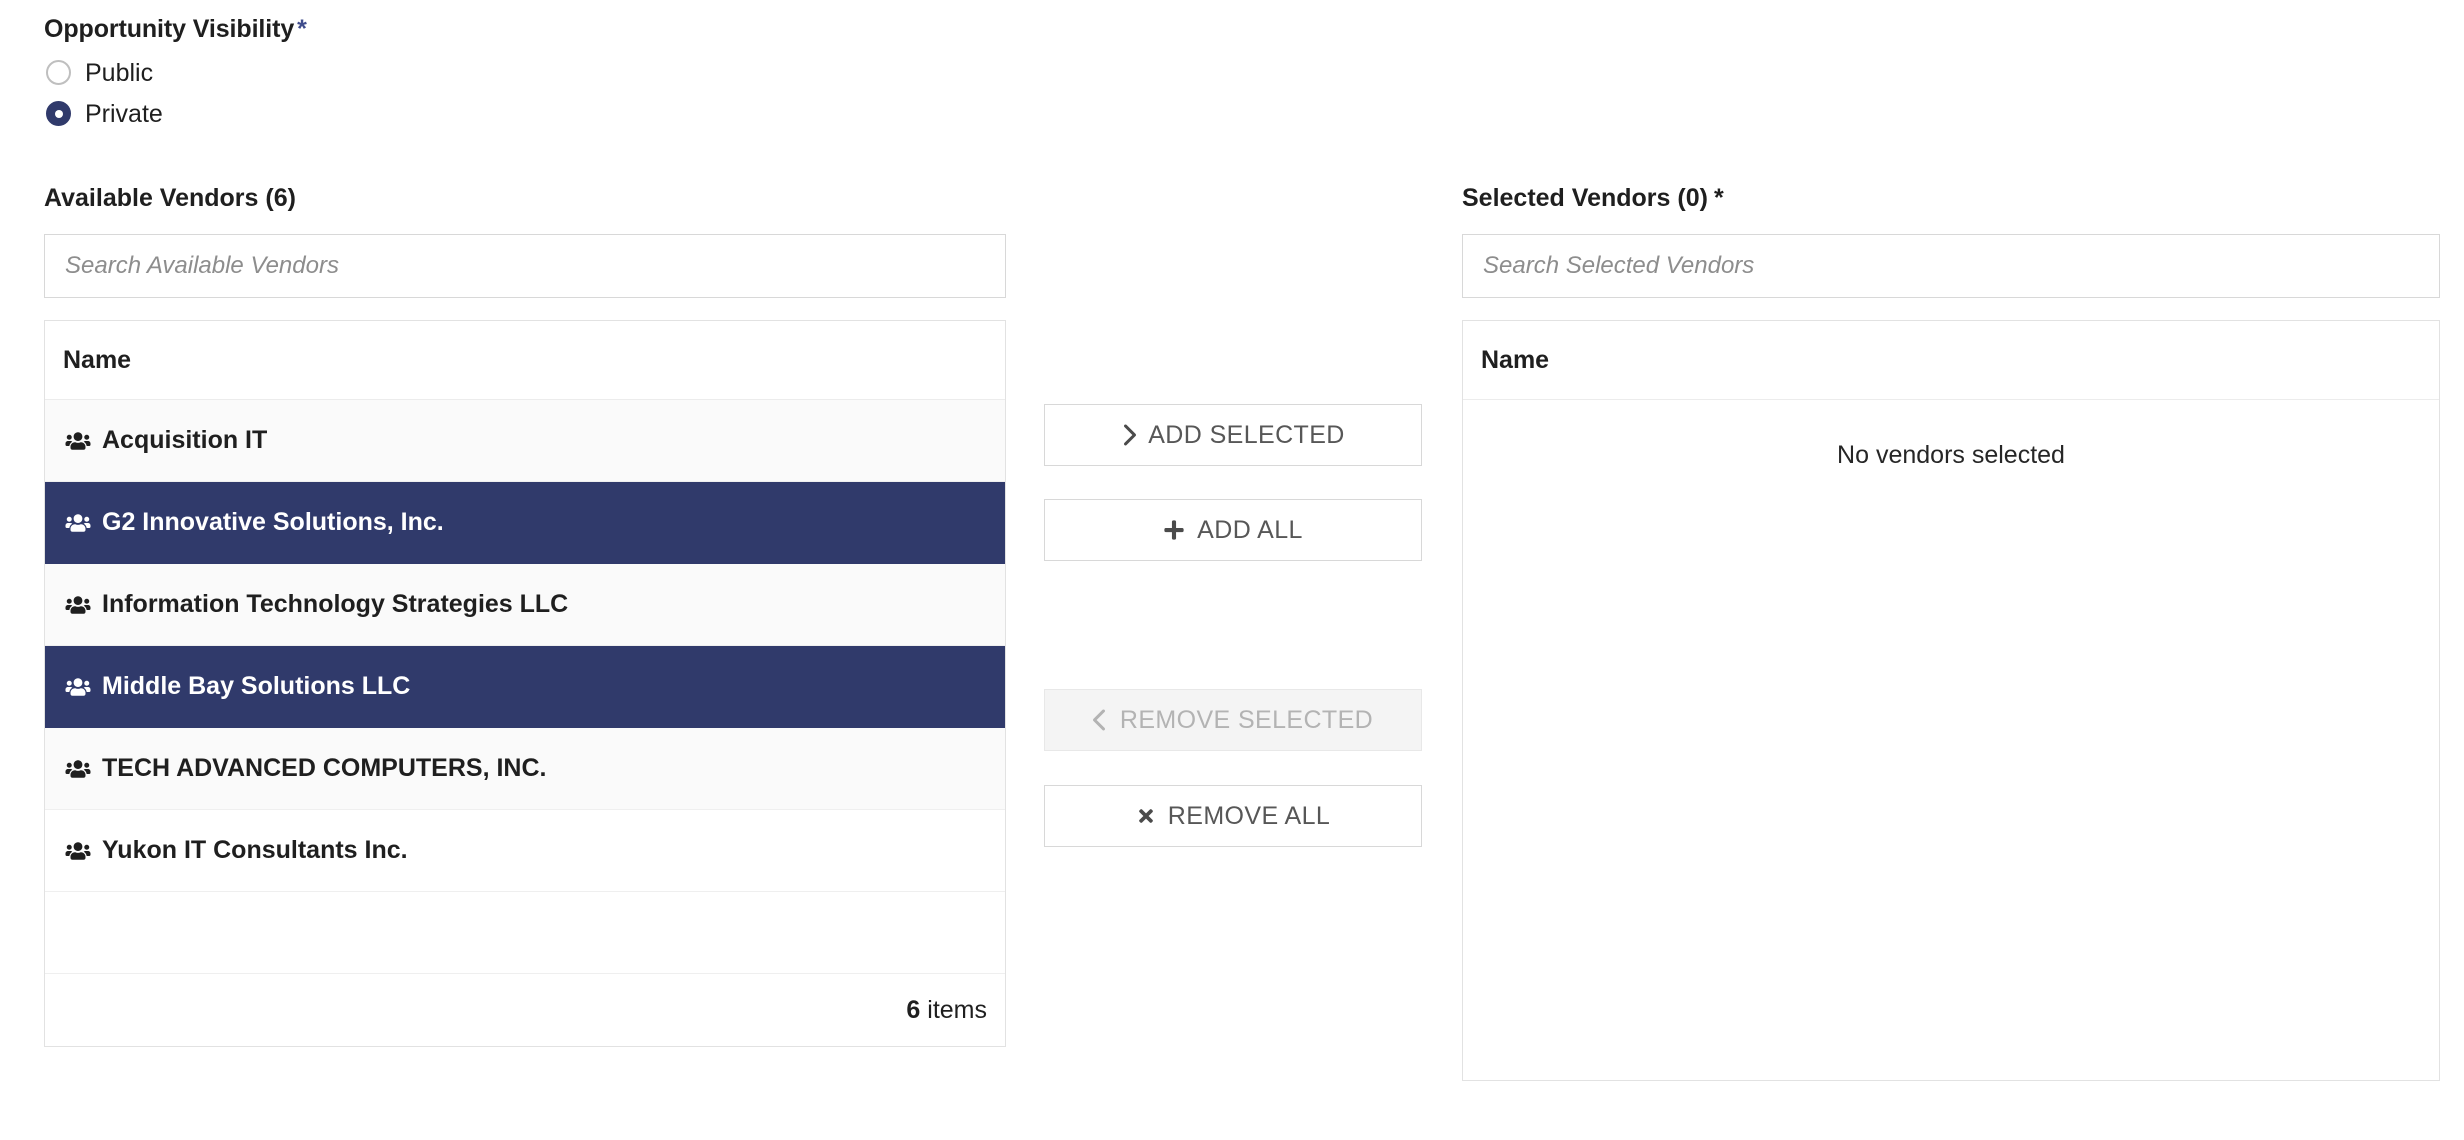 The width and height of the screenshot is (2464, 1140). Describe the element at coordinates (1249, 815) in the screenshot. I see `remove-all-label: REMOVE ALL` at that location.